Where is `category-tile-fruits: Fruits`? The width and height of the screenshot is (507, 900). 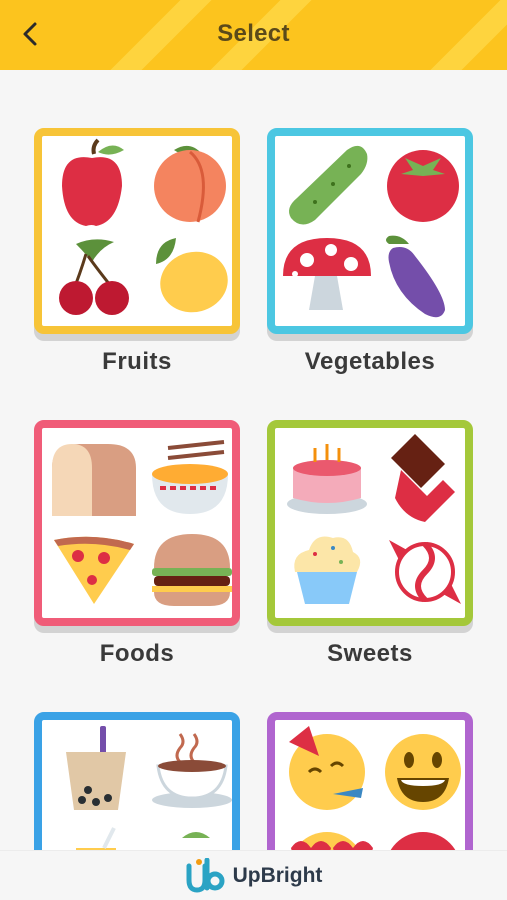 category-tile-fruits: Fruits is located at coordinates (137, 252).